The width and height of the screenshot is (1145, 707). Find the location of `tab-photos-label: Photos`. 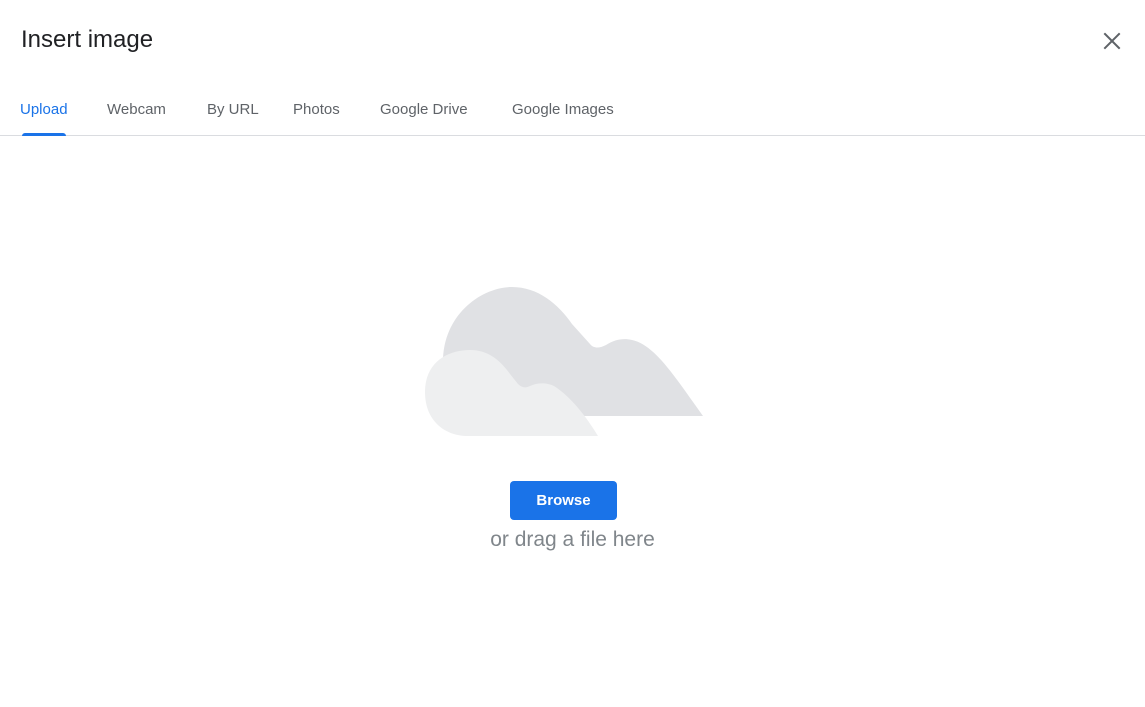

tab-photos-label: Photos is located at coordinates (316, 109).